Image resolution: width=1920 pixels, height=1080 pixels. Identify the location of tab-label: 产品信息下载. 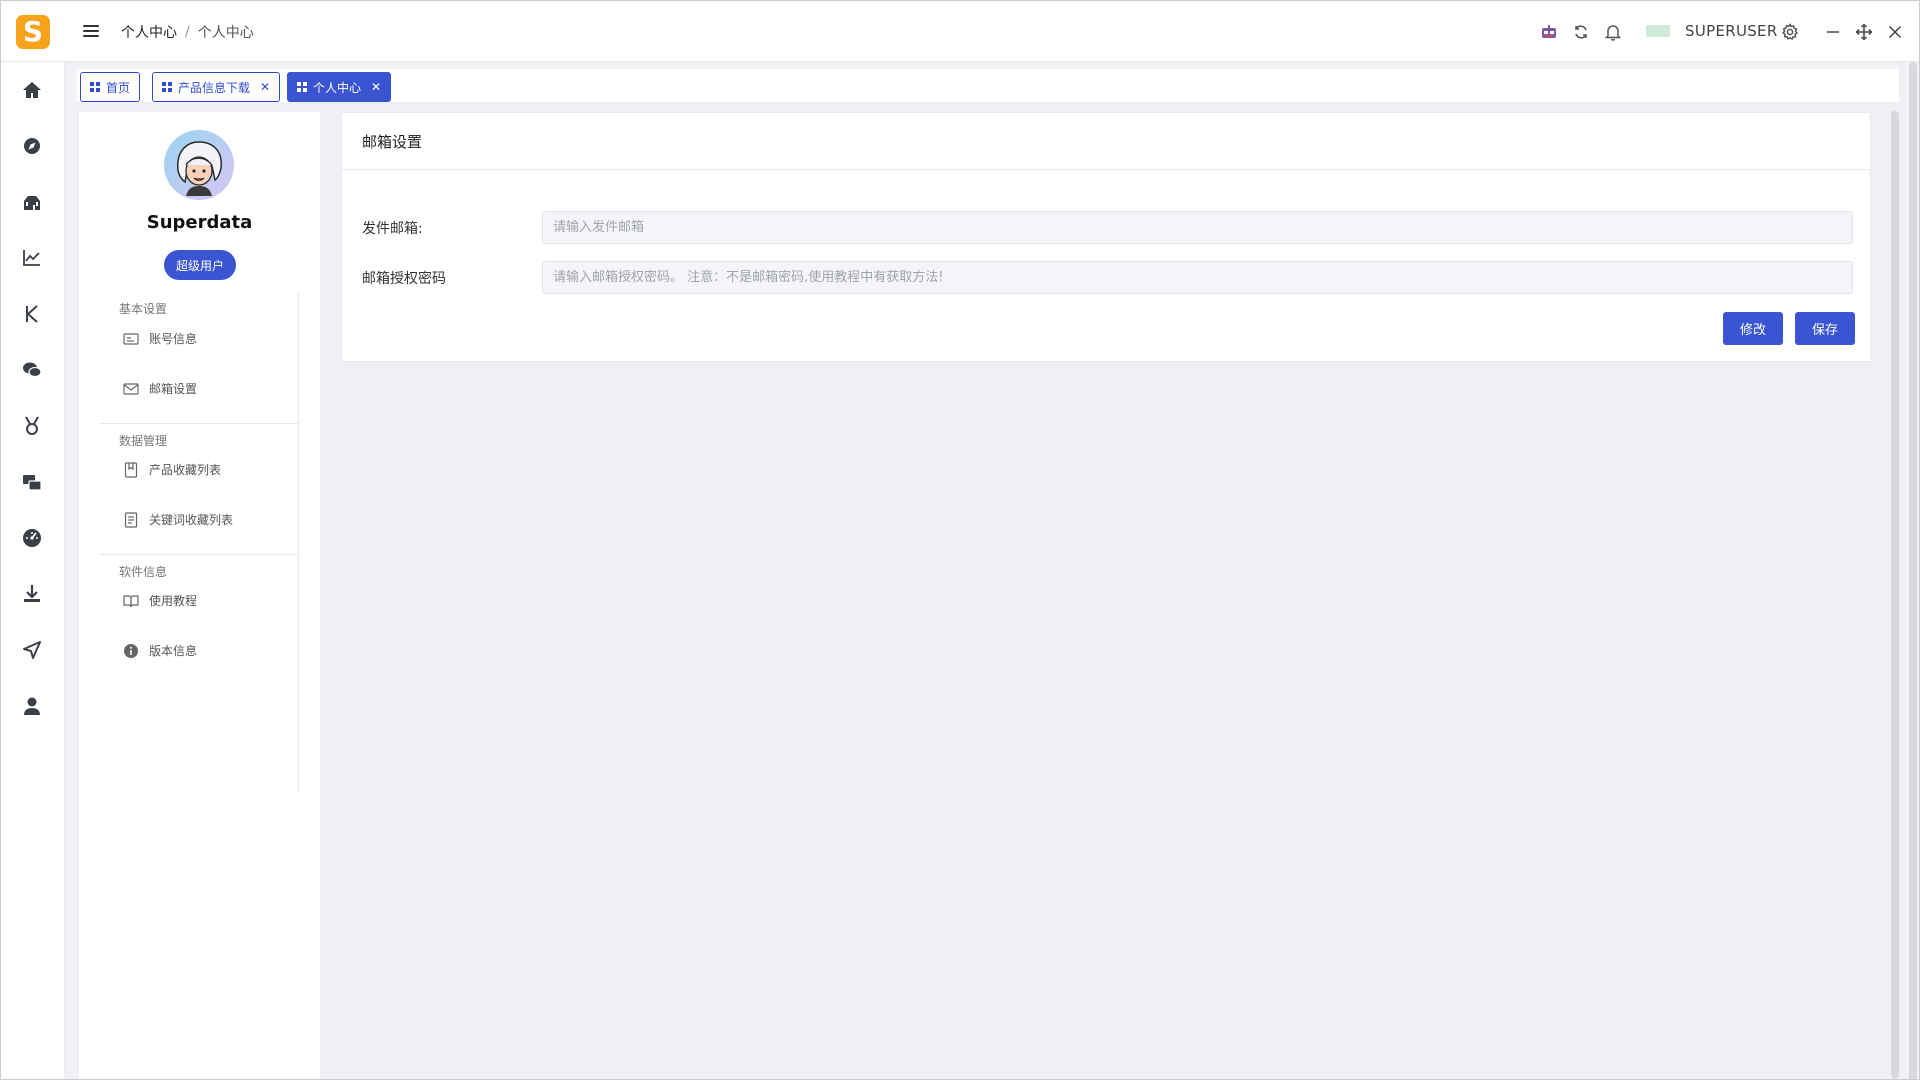
(214, 87).